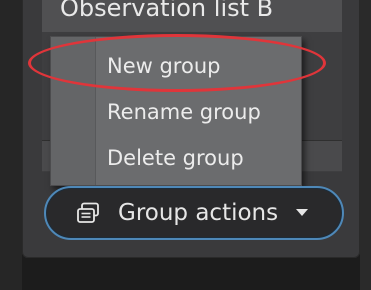 The width and height of the screenshot is (371, 290). I want to click on left-edge, so click(11, 145).